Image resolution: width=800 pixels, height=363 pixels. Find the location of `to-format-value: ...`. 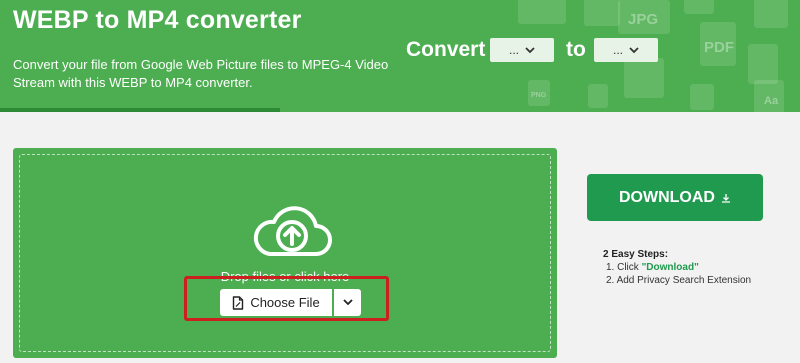

to-format-value: ... is located at coordinates (617, 50).